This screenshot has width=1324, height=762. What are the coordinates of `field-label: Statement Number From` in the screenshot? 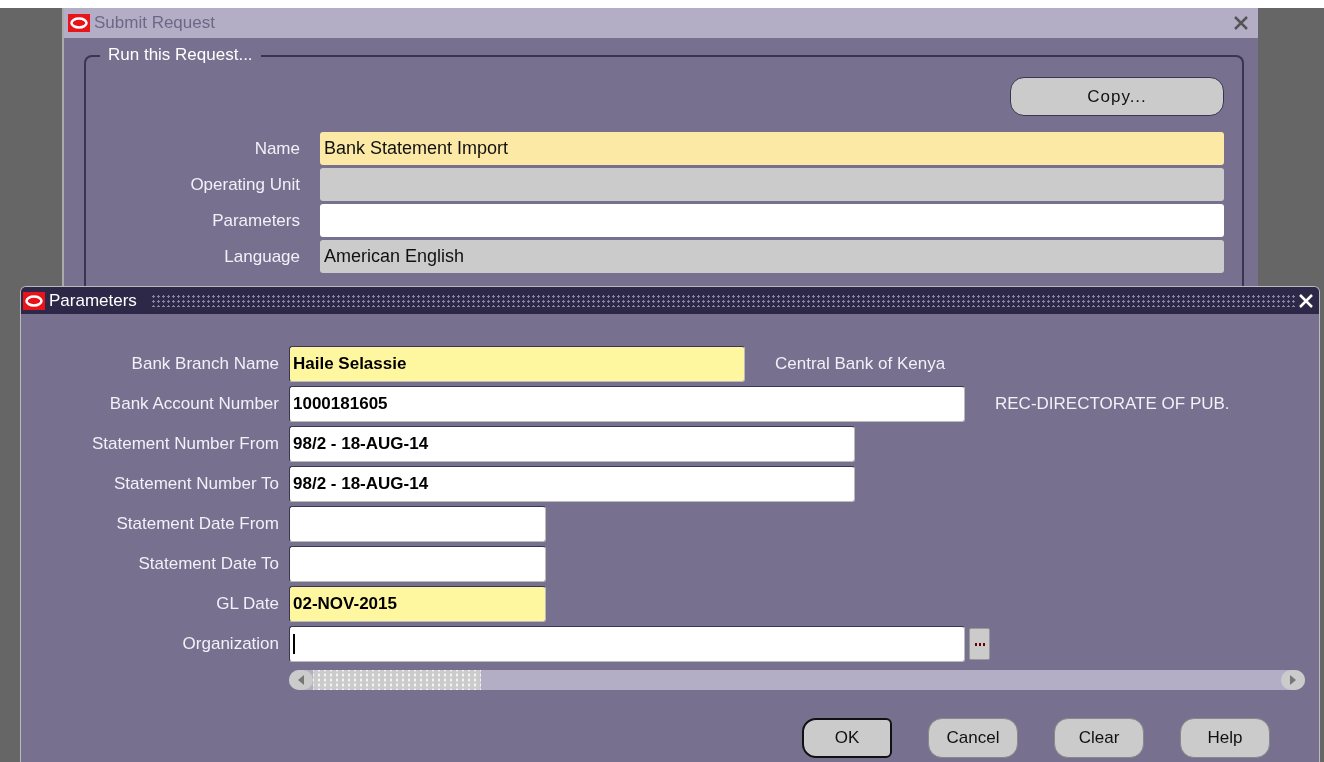 It's located at (184, 444).